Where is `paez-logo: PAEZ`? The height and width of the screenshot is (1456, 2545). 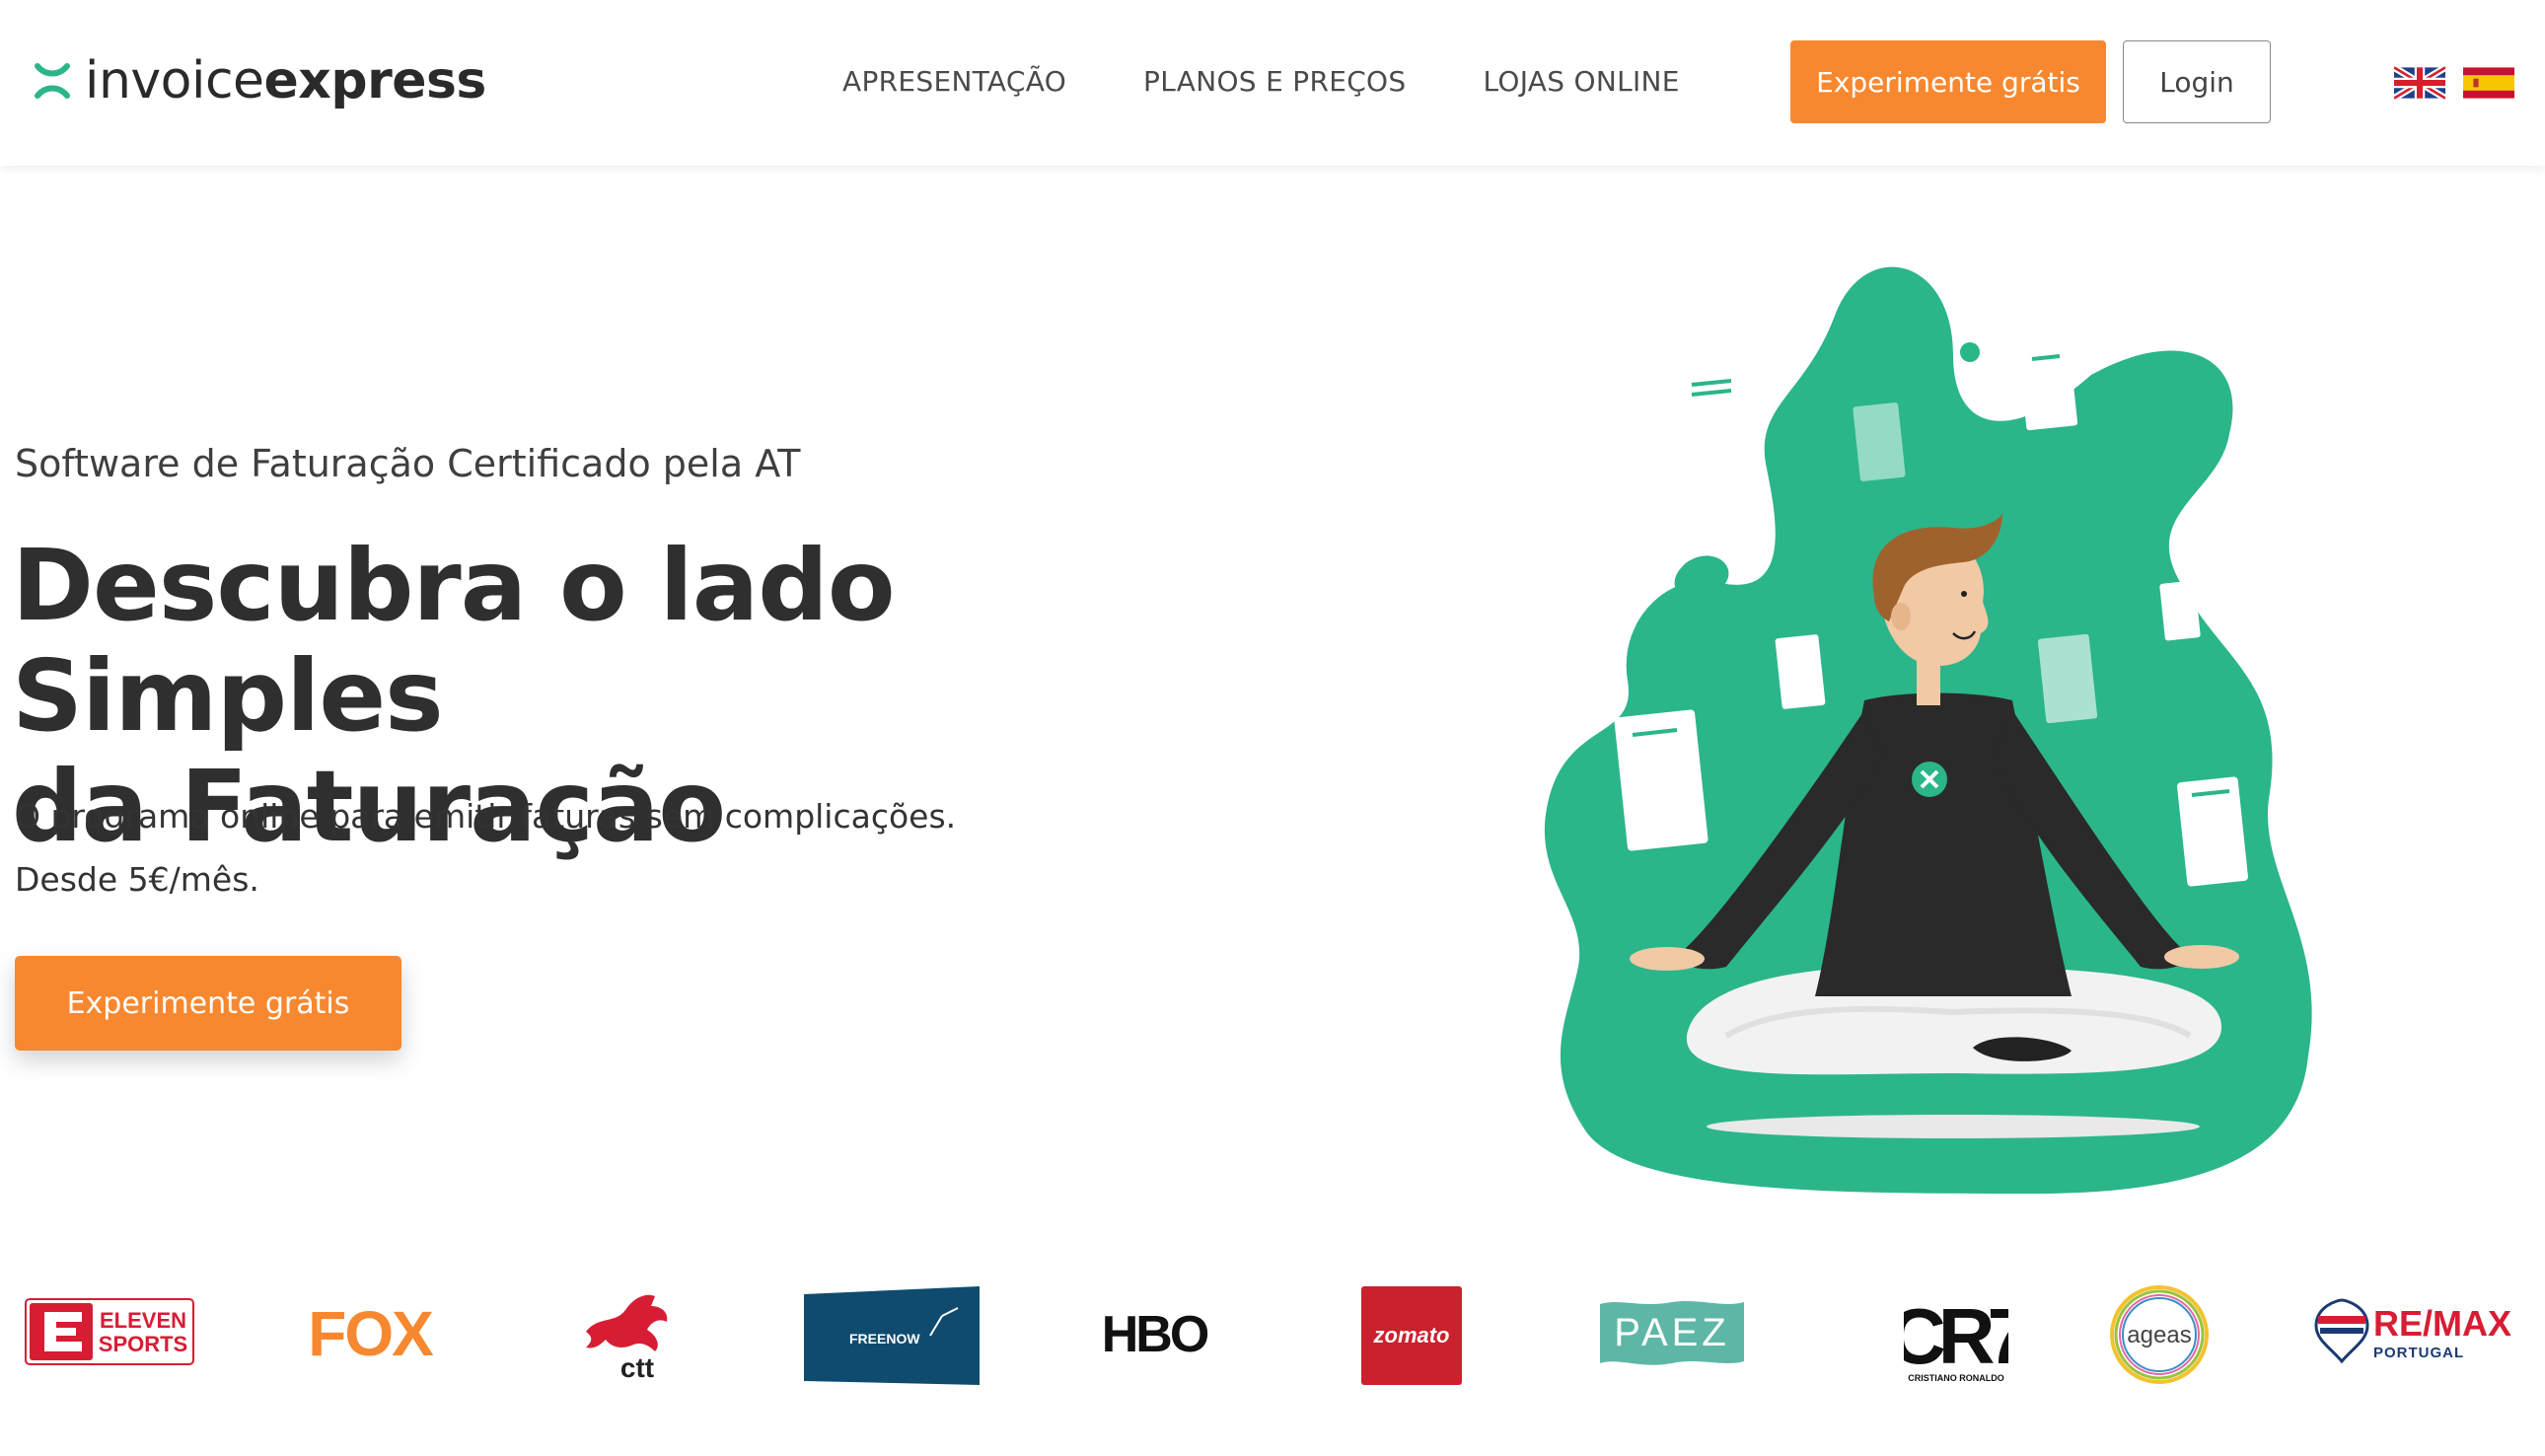 paez-logo: PAEZ is located at coordinates (1672, 1332).